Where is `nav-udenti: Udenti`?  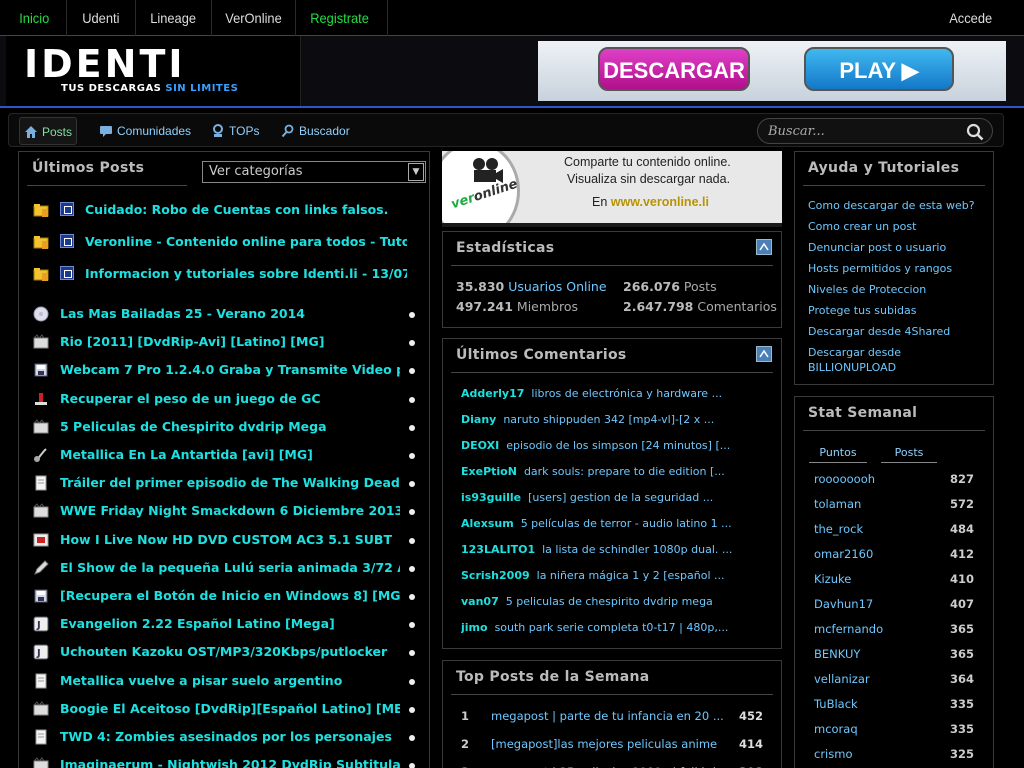 nav-udenti: Udenti is located at coordinates (101, 18).